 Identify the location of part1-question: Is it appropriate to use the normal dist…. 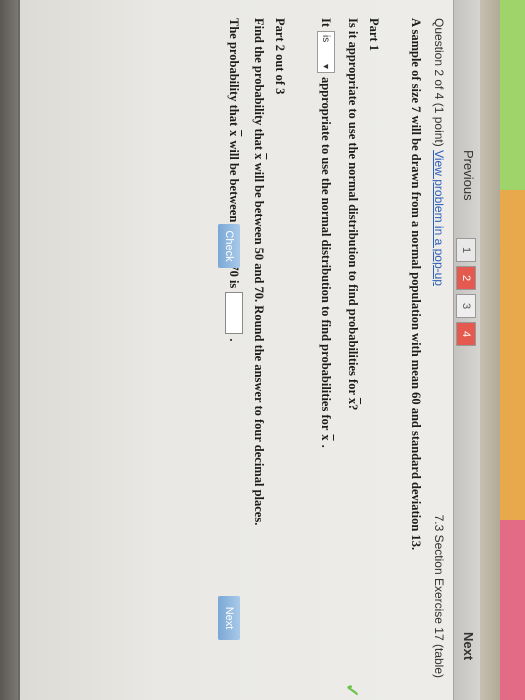
(353, 214).